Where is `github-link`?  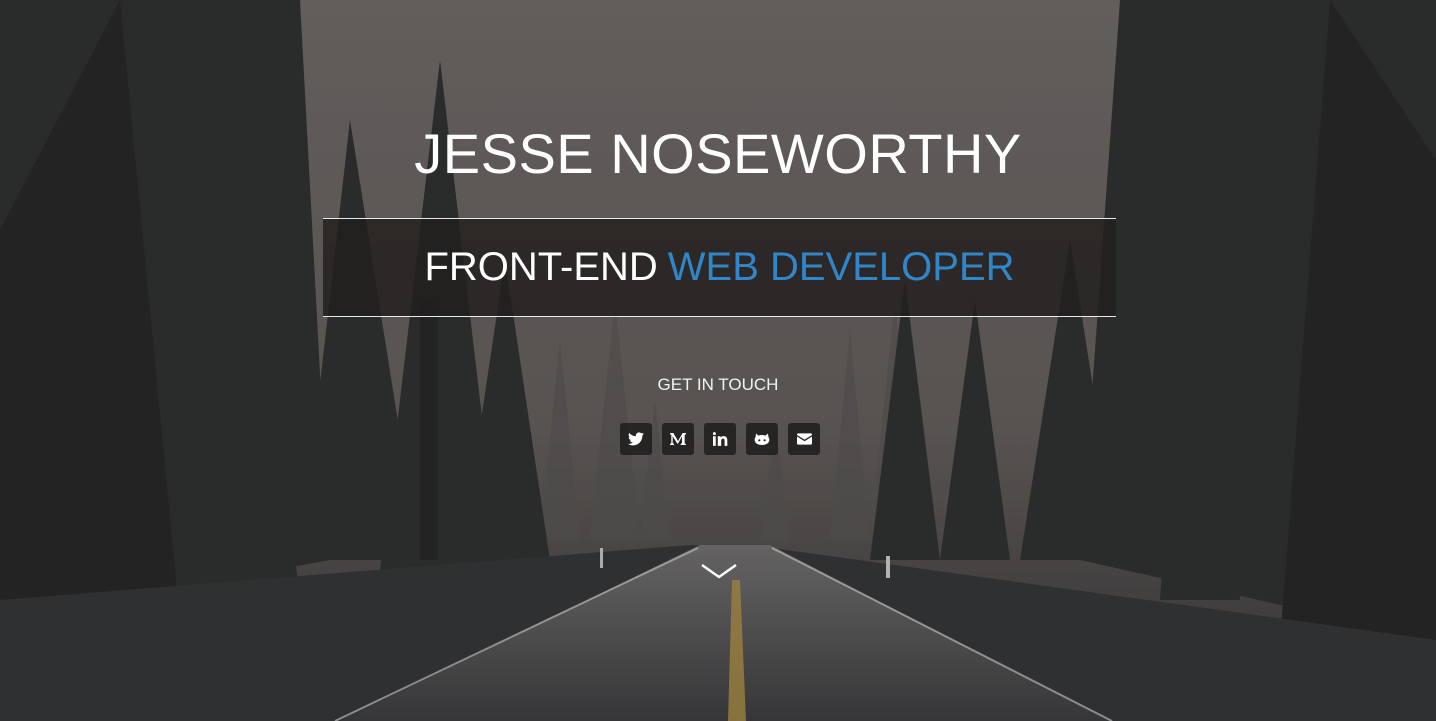 github-link is located at coordinates (762, 439).